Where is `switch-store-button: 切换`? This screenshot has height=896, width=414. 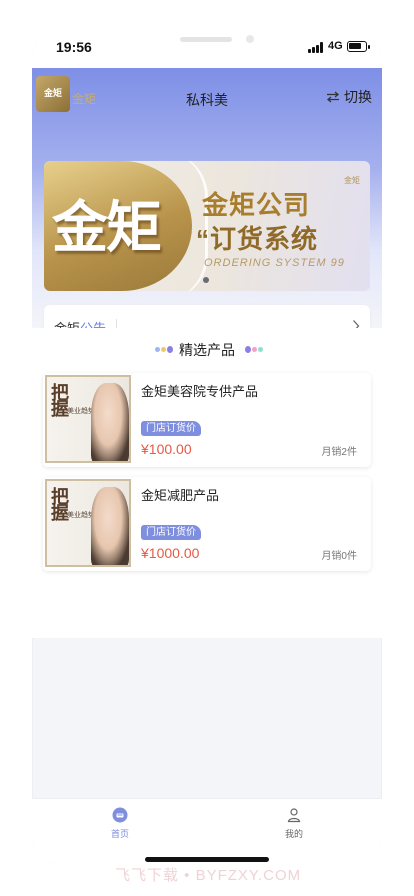
switch-store-button: 切换 is located at coordinates (349, 97).